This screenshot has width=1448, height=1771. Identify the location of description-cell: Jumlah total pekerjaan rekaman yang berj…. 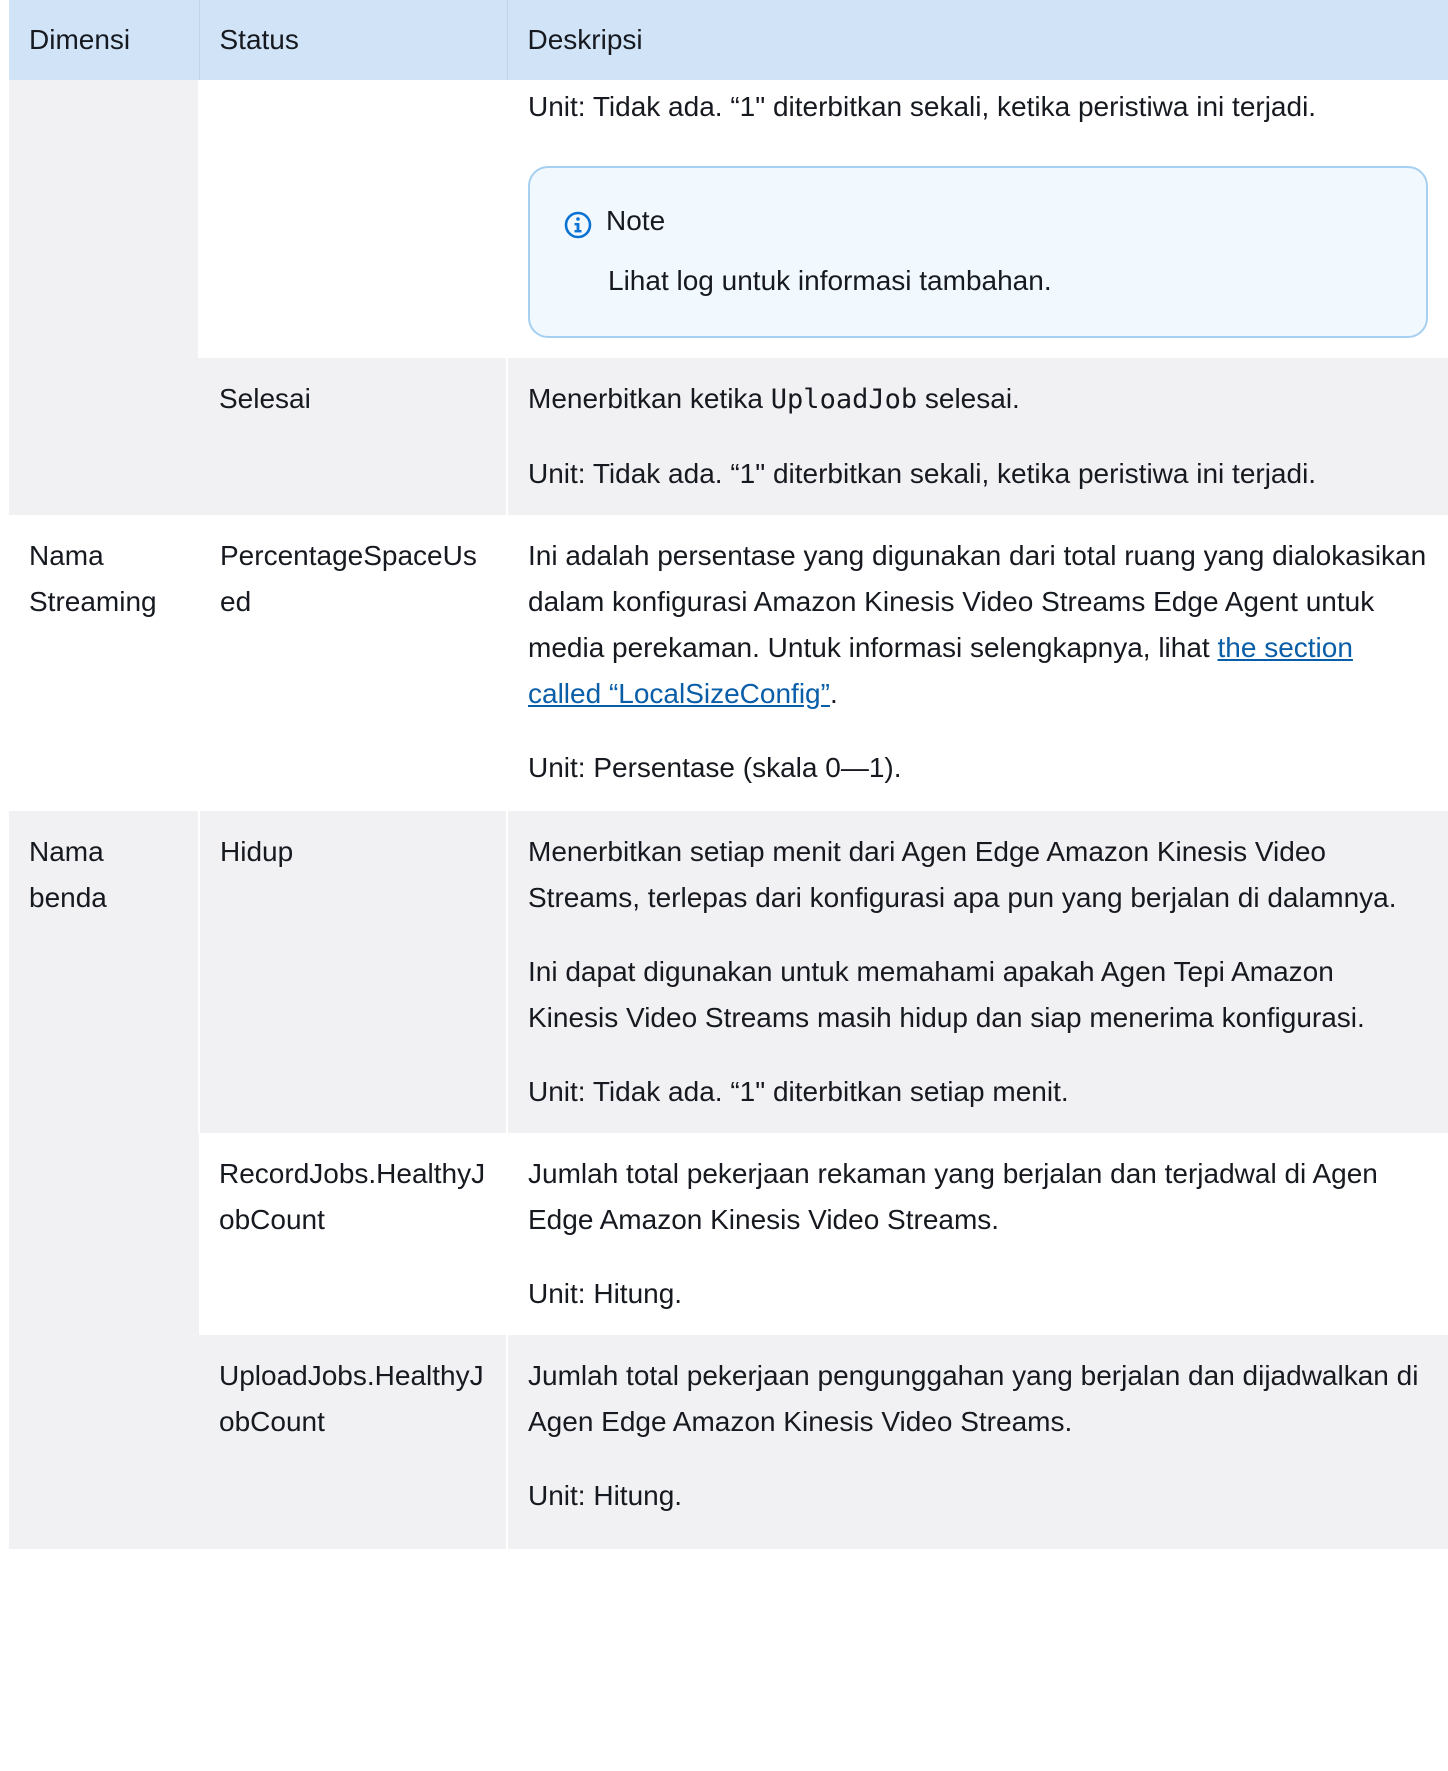
(977, 1234).